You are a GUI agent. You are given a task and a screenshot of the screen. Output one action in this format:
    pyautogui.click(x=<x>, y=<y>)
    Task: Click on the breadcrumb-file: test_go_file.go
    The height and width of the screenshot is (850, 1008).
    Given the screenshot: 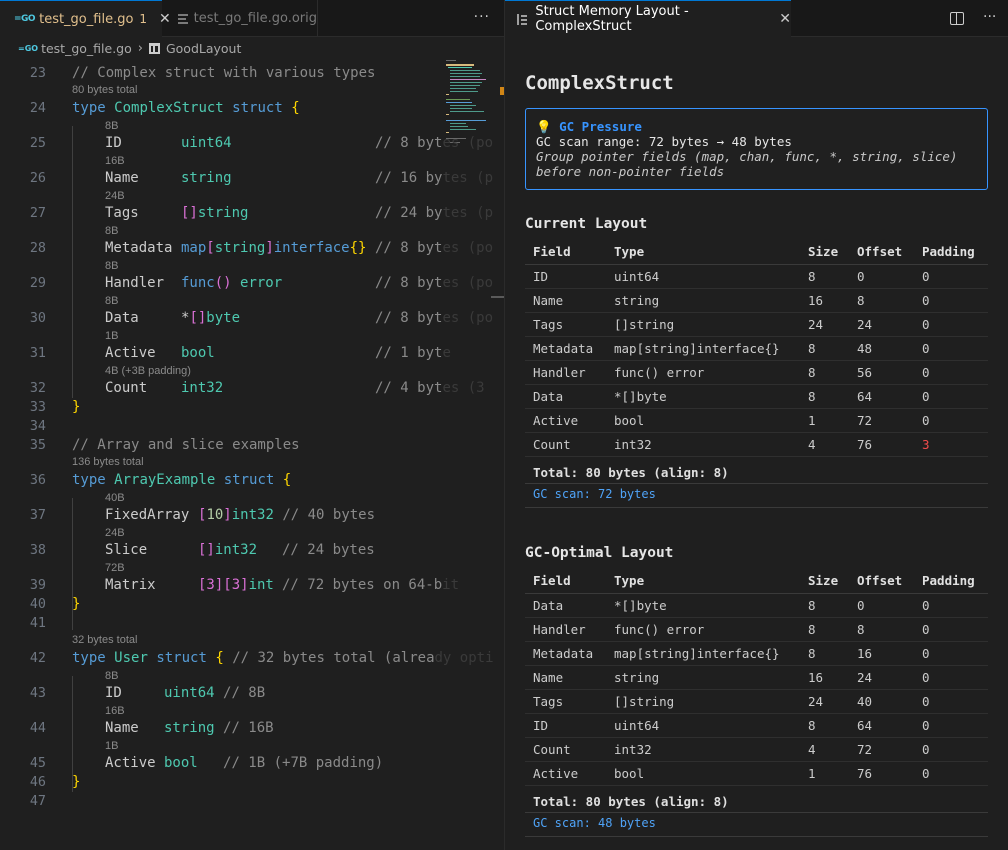 What is the action you would take?
    pyautogui.click(x=86, y=48)
    